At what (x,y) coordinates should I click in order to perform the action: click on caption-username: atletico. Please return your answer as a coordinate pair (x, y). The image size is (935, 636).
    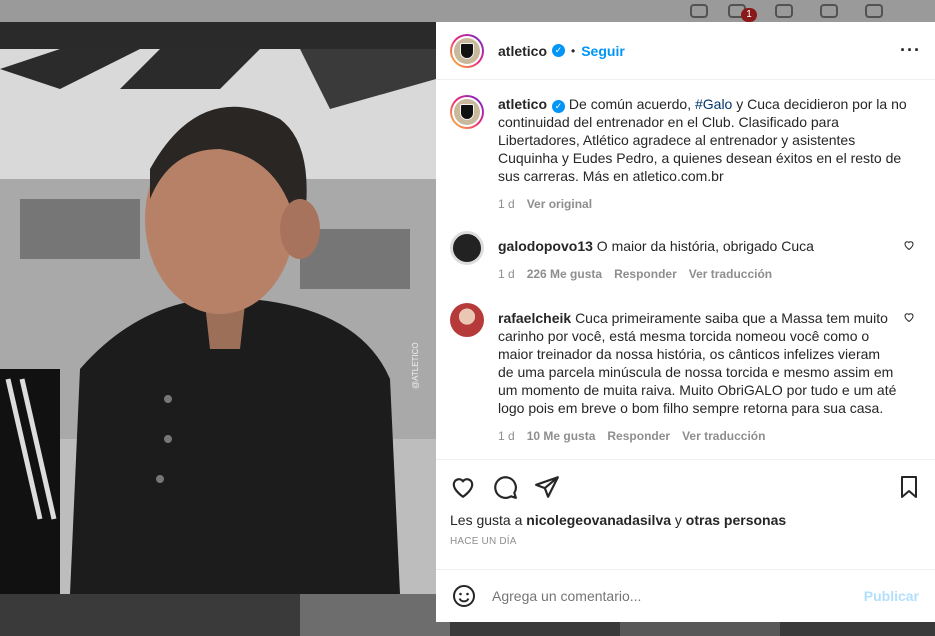
    Looking at the image, I should click on (522, 104).